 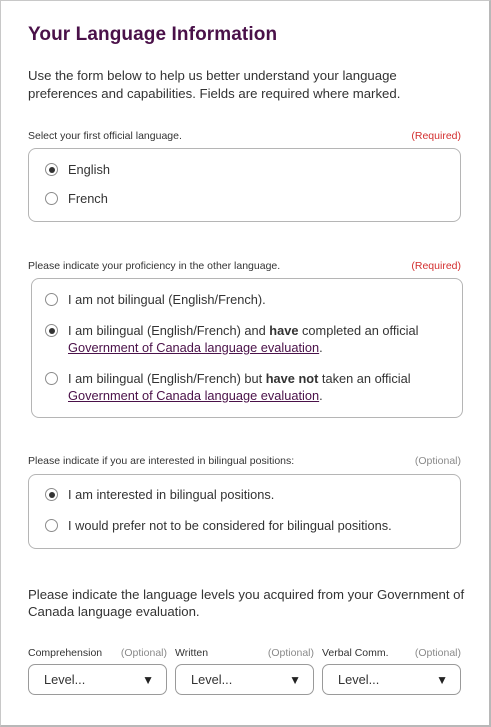 I want to click on option-text: completed an official, so click(x=358, y=330).